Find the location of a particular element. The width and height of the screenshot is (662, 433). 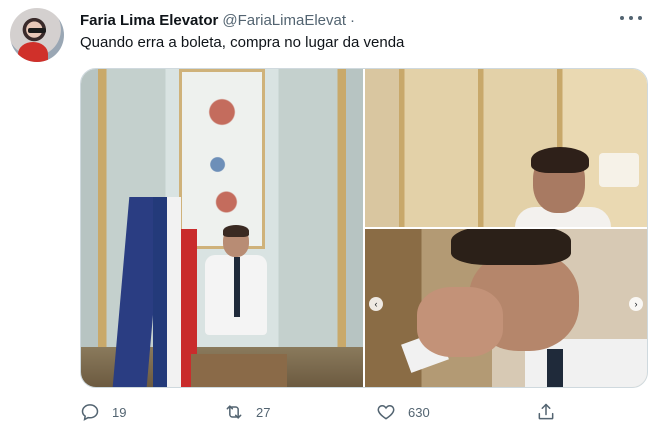

like-button: 630 is located at coordinates (403, 412).